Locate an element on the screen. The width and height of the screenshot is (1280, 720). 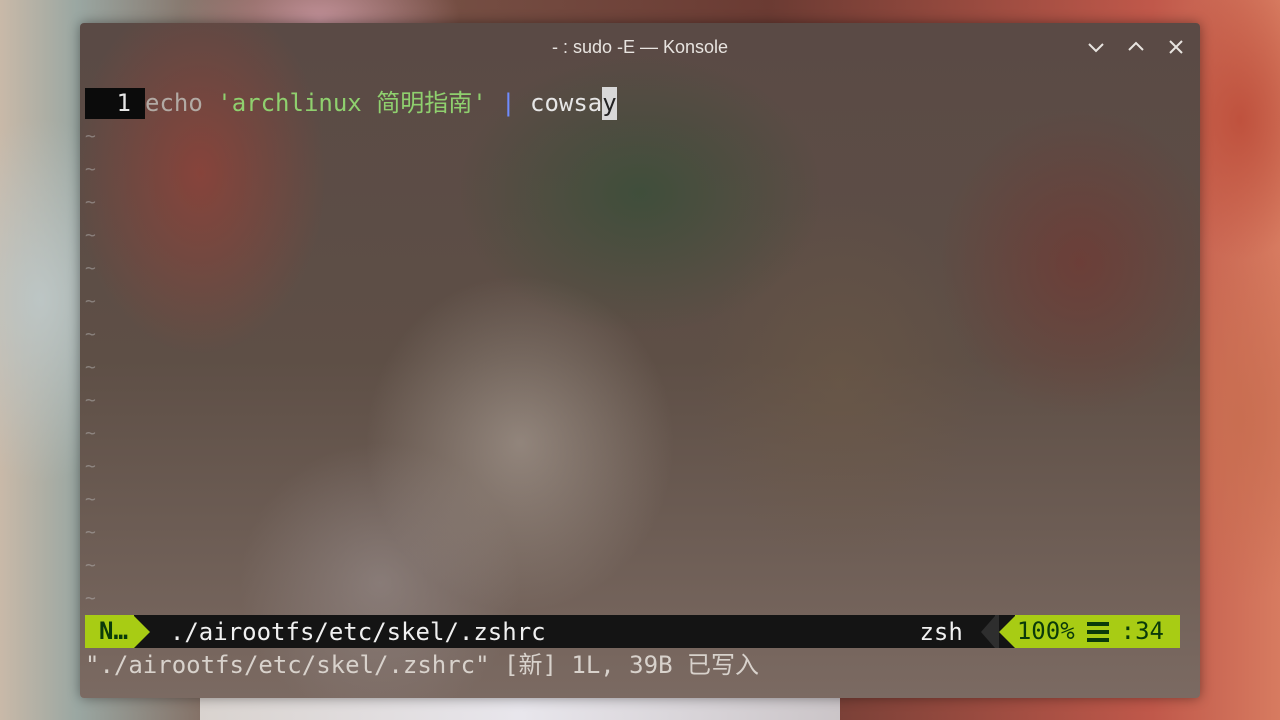
maximize-button is located at coordinates (1136, 47).